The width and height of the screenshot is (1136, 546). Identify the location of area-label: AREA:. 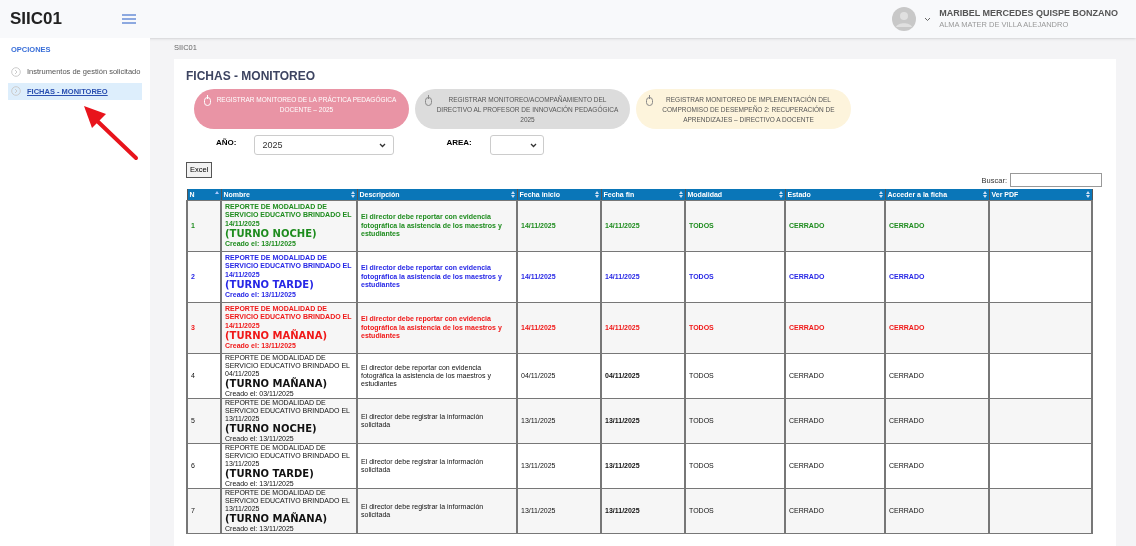
(459, 143).